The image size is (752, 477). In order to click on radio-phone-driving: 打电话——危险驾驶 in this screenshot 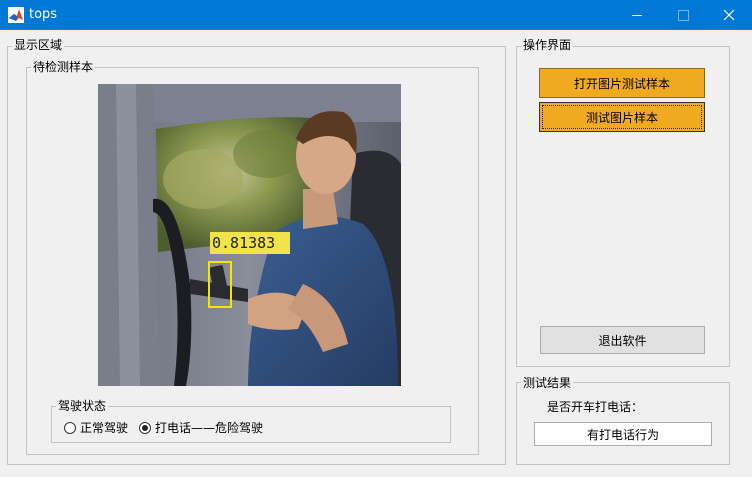, I will do `click(201, 427)`.